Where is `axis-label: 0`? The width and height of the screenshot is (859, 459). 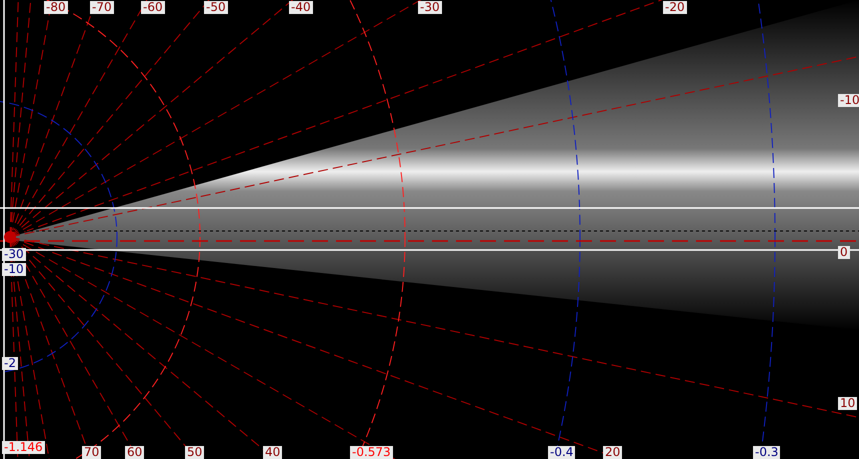 axis-label: 0 is located at coordinates (844, 252).